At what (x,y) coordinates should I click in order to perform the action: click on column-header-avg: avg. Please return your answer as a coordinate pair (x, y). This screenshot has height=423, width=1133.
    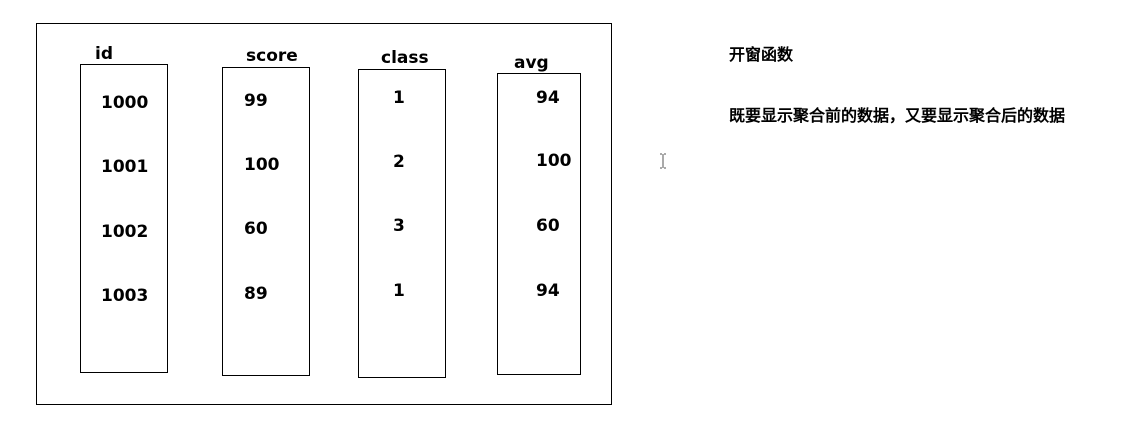
    Looking at the image, I should click on (531, 63).